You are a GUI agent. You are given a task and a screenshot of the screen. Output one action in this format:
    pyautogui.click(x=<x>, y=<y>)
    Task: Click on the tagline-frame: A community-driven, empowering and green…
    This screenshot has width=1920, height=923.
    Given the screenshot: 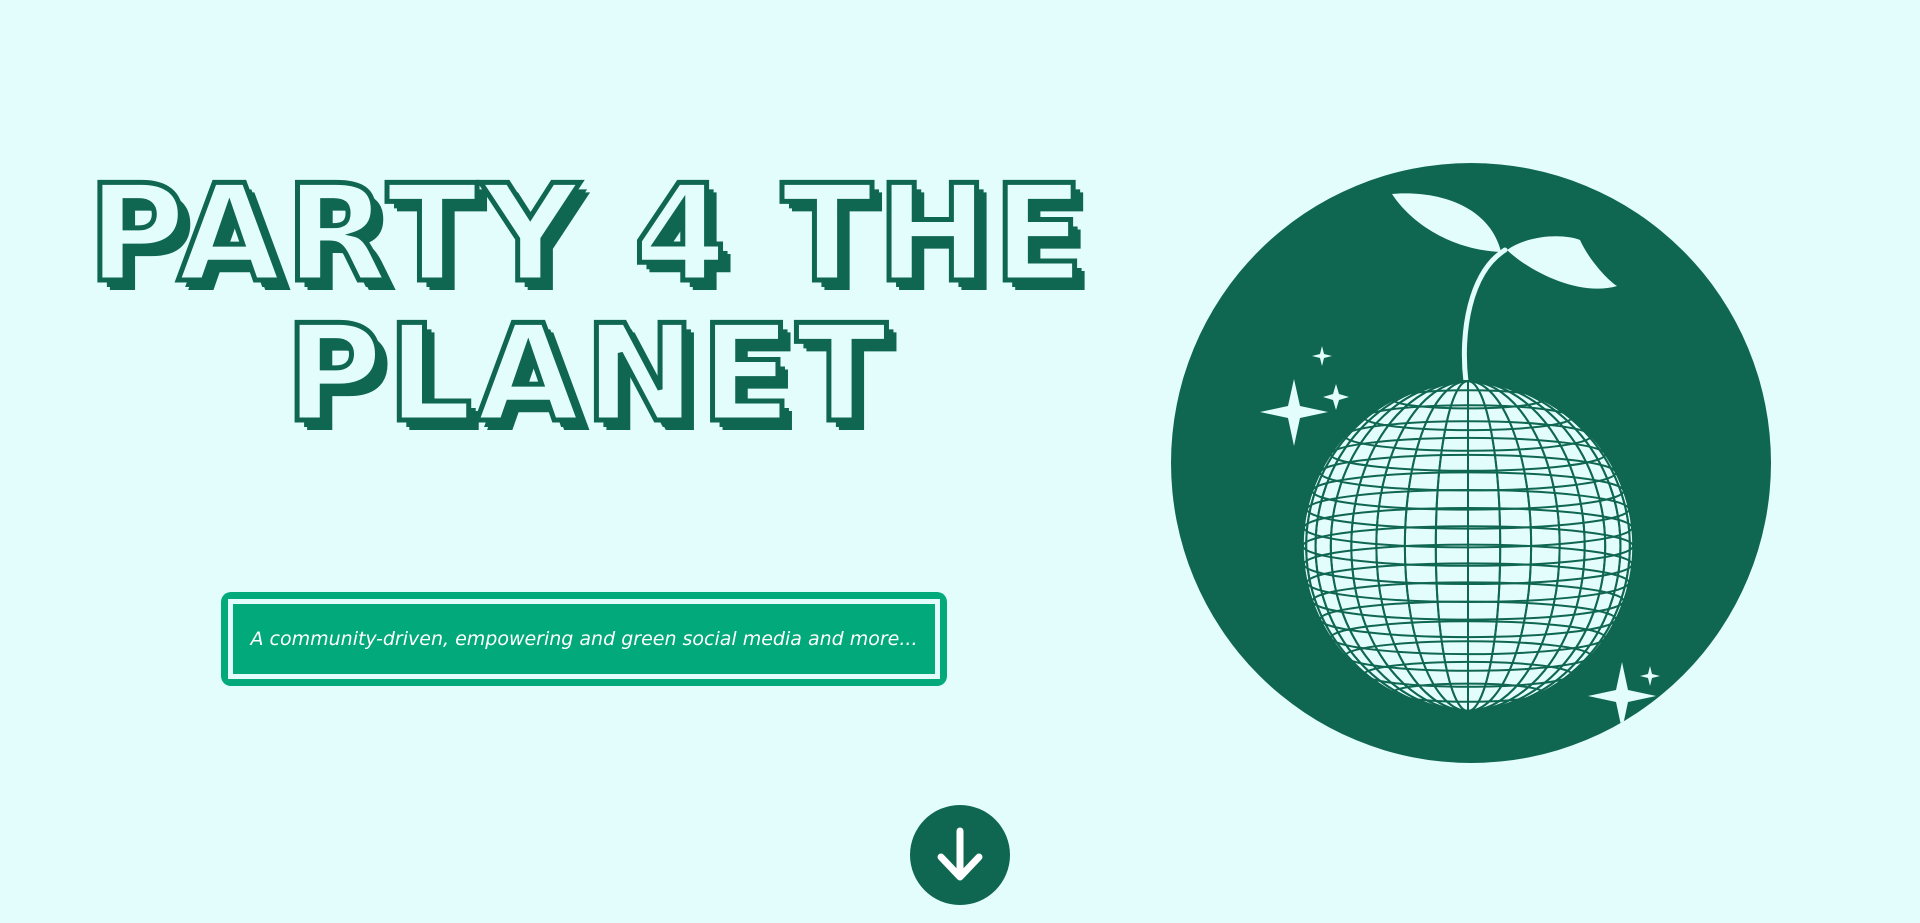 What is the action you would take?
    pyautogui.click(x=584, y=639)
    